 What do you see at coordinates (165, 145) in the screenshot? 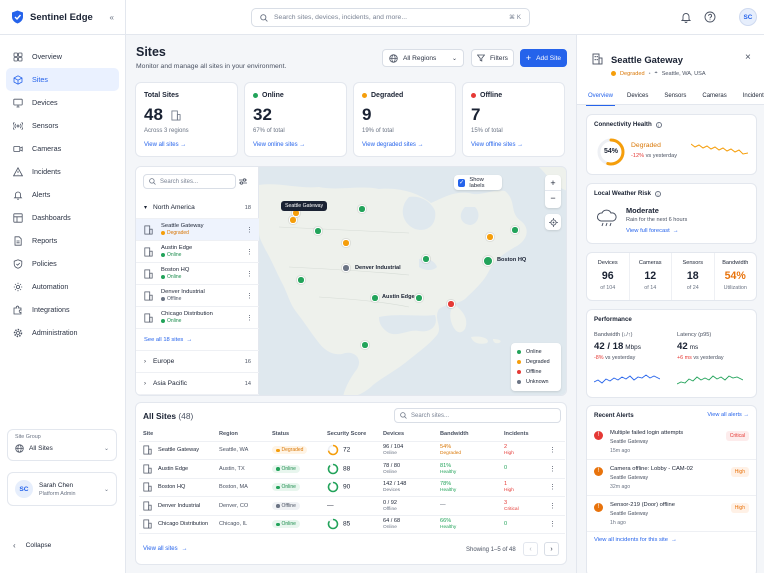
I see `stat-link: View all sites →` at bounding box center [165, 145].